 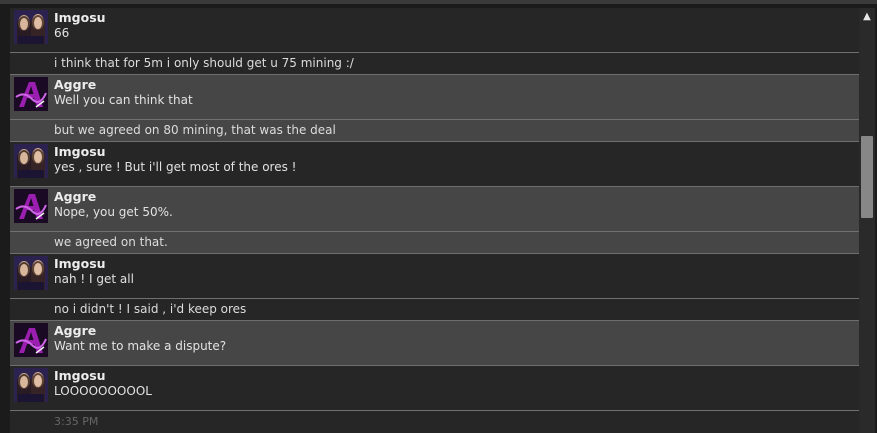 I want to click on message-text: nah ! I get all, so click(x=94, y=279).